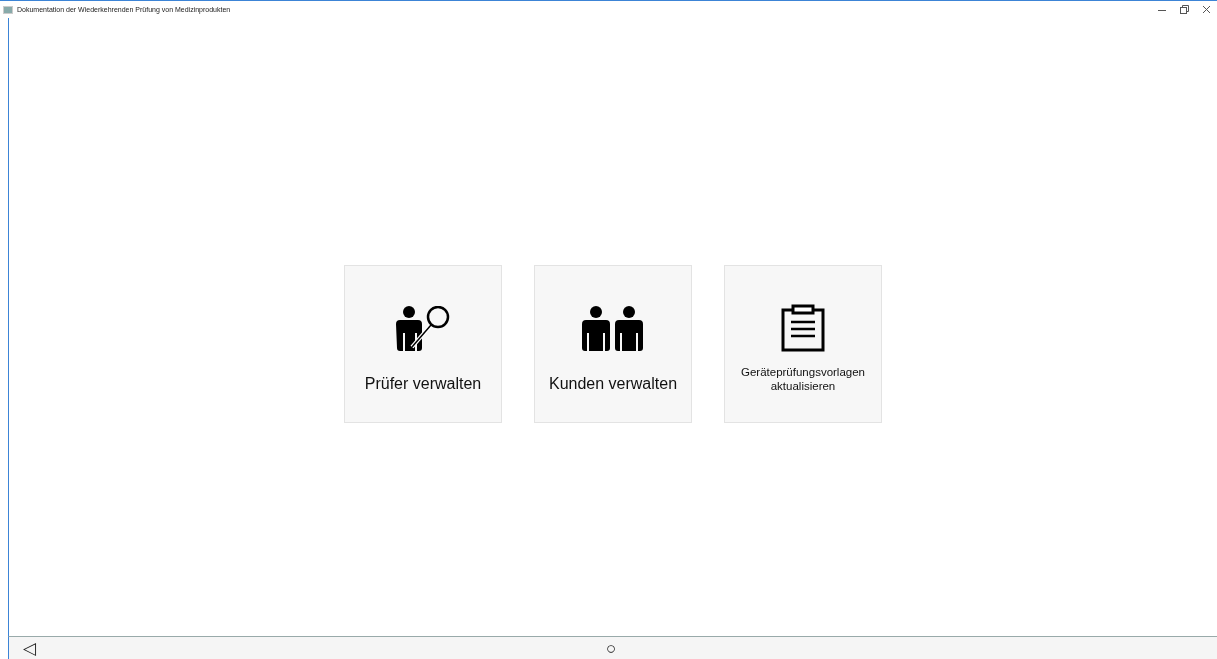  What do you see at coordinates (613, 329) in the screenshot?
I see `two-persons-icon` at bounding box center [613, 329].